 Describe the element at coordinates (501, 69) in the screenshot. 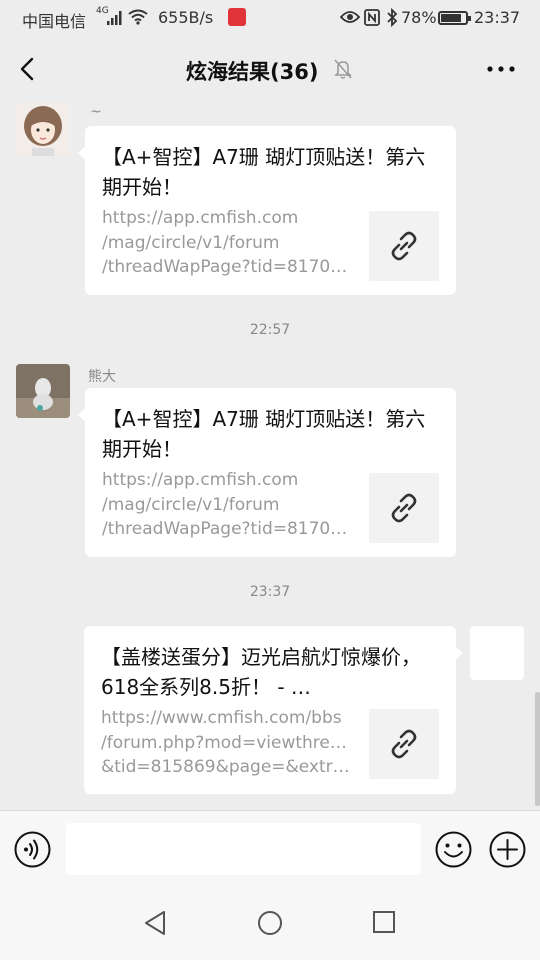

I see `more-icon` at that location.